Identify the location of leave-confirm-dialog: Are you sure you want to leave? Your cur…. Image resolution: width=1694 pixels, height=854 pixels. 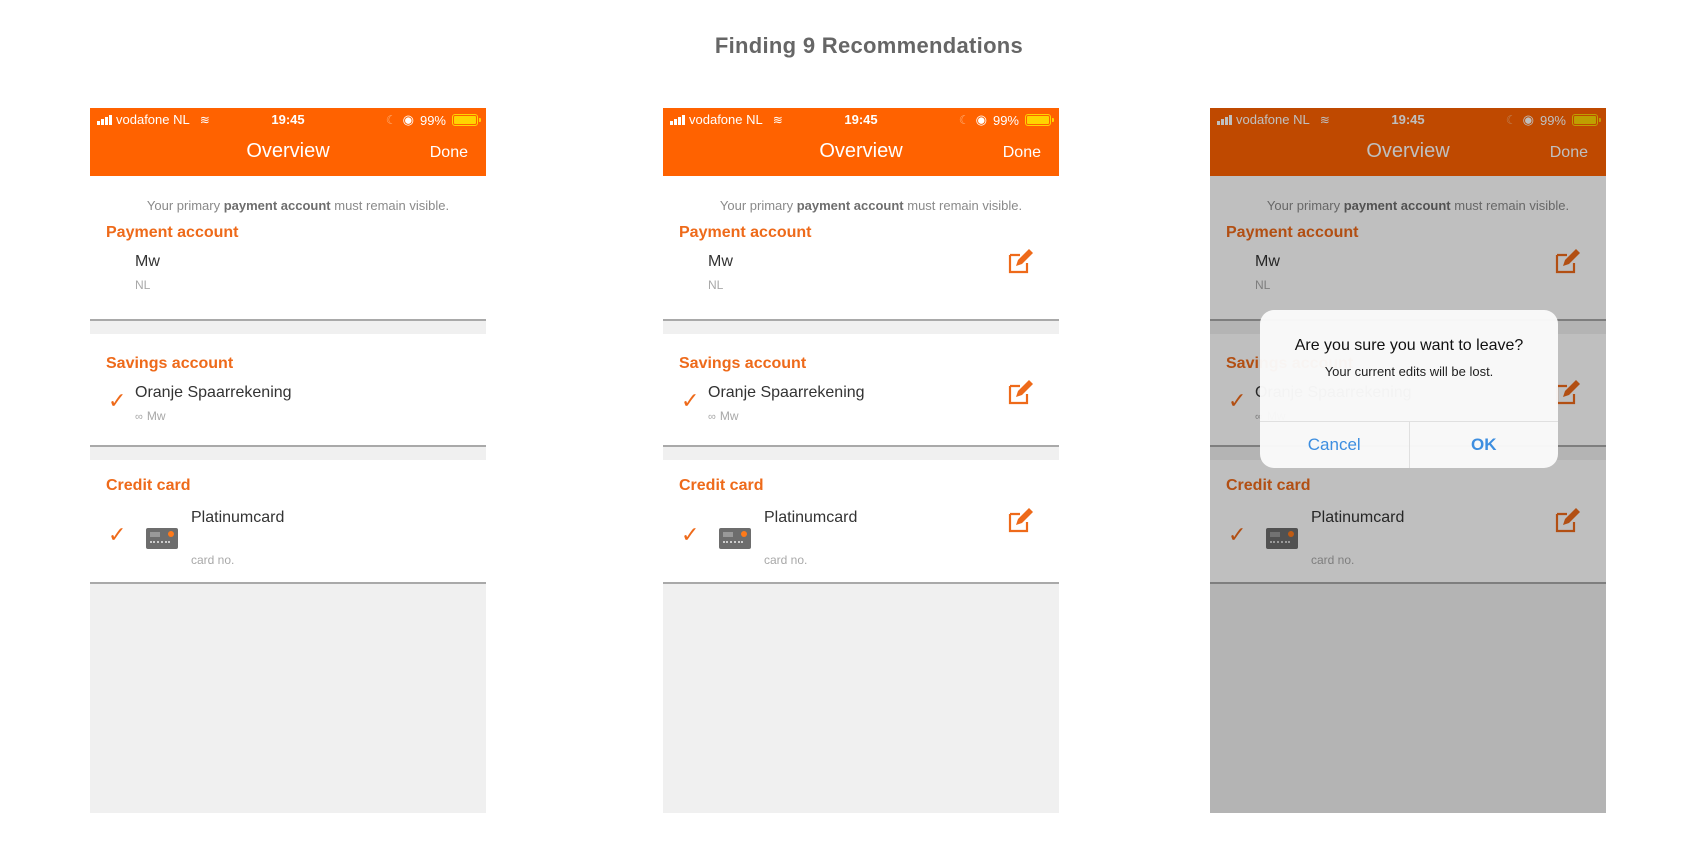
(1409, 389).